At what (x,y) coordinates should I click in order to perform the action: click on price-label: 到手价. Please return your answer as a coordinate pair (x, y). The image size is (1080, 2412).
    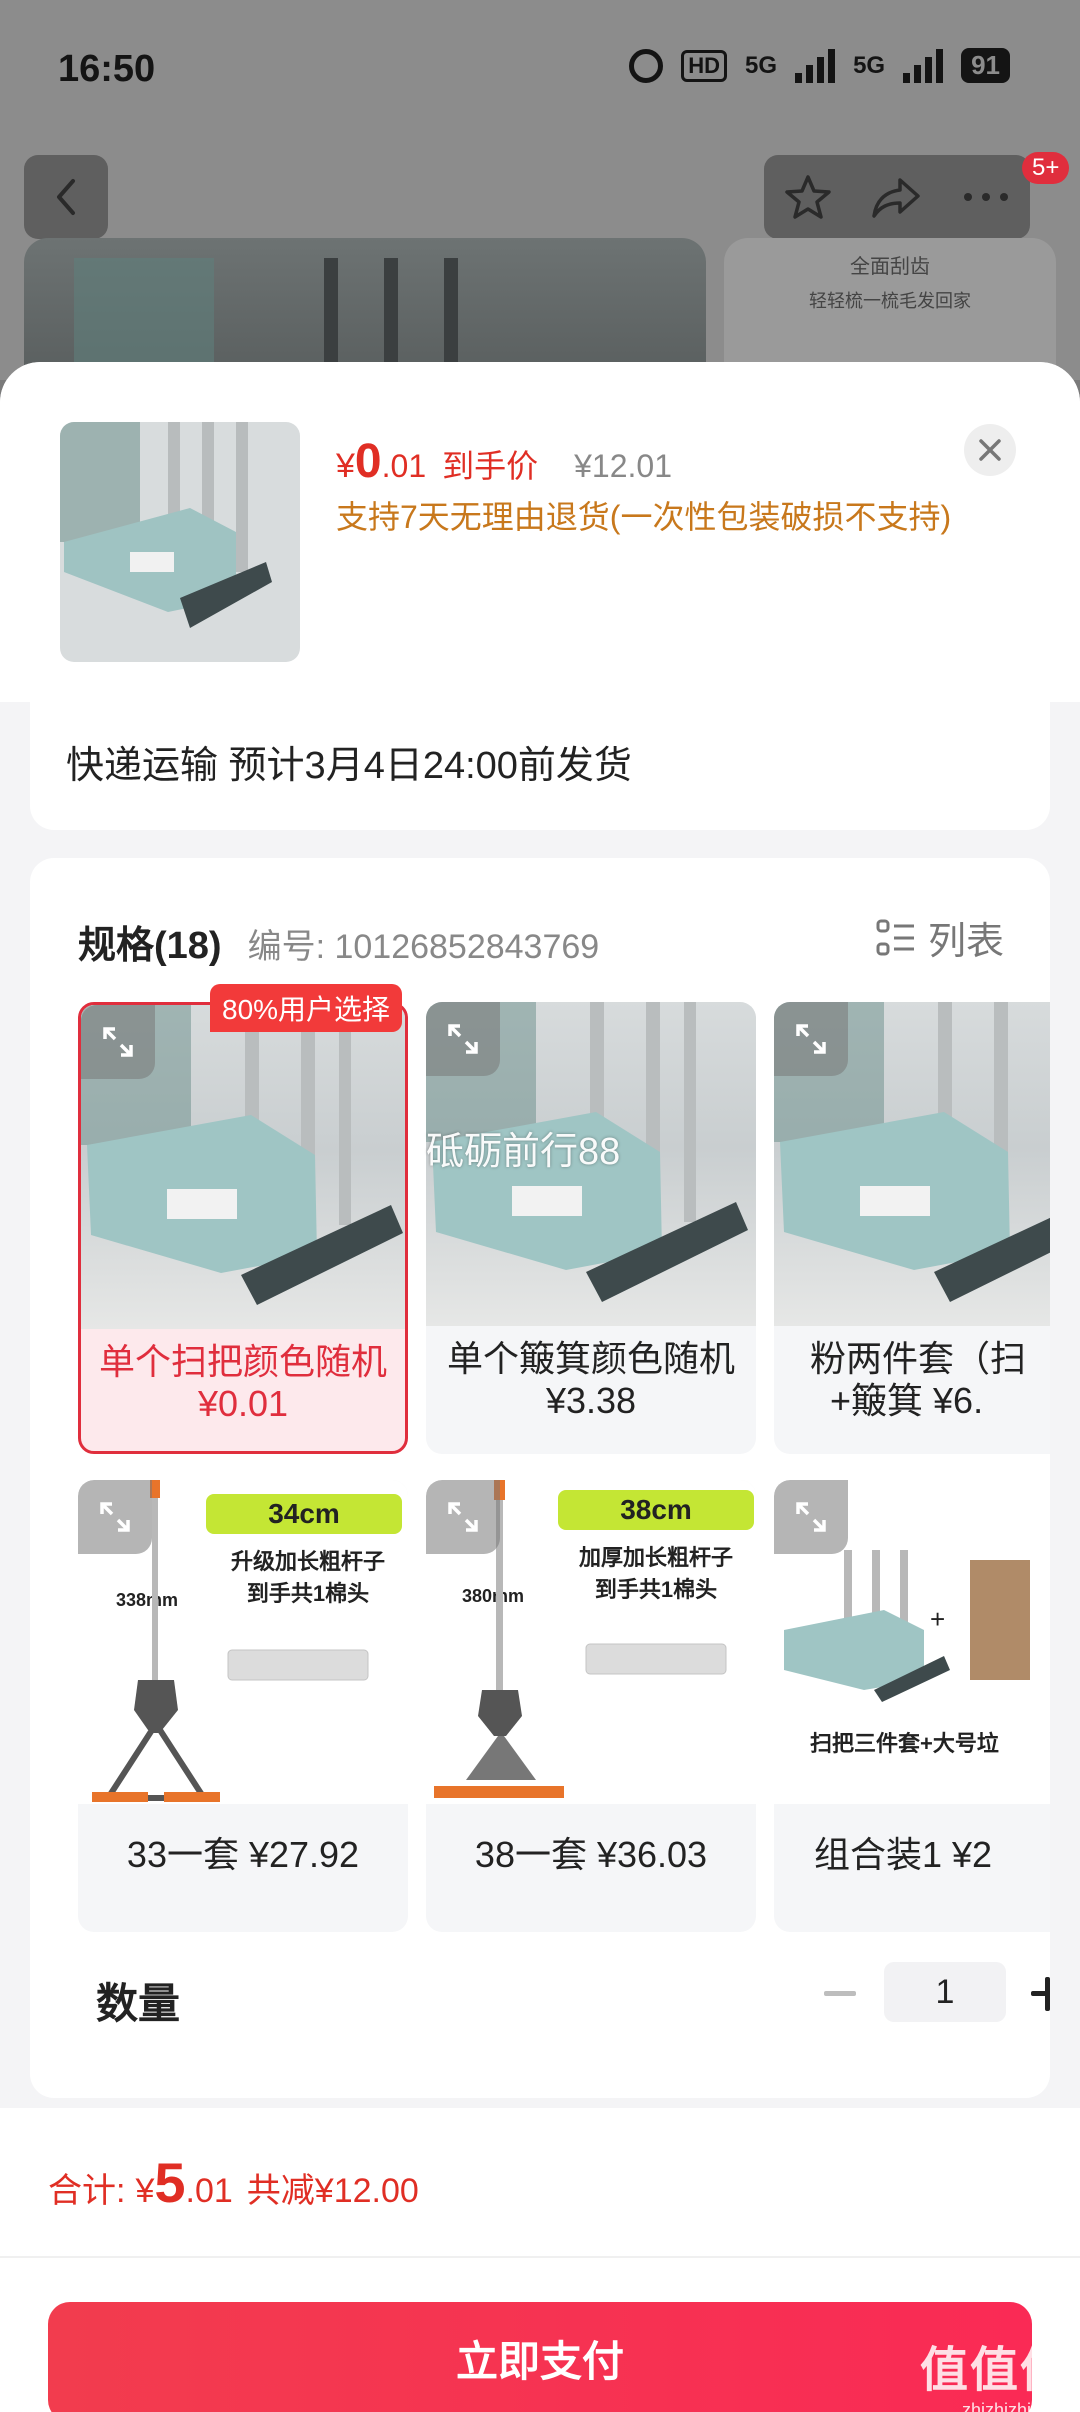
    Looking at the image, I should click on (490, 466).